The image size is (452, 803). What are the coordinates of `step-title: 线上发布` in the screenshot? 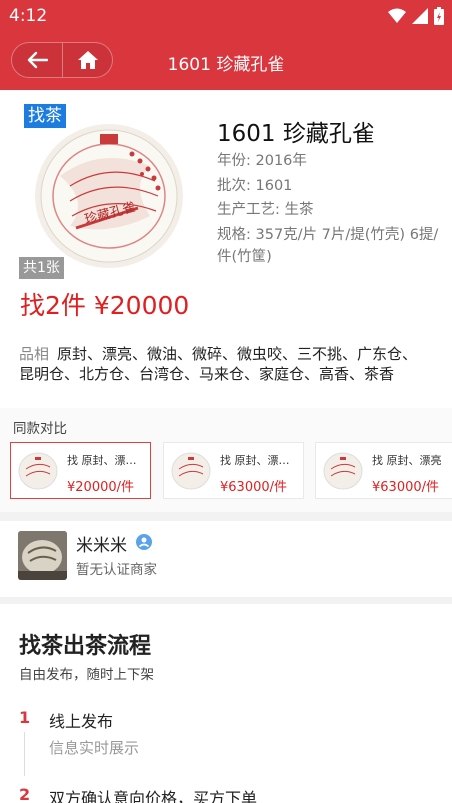 It's located at (81, 721).